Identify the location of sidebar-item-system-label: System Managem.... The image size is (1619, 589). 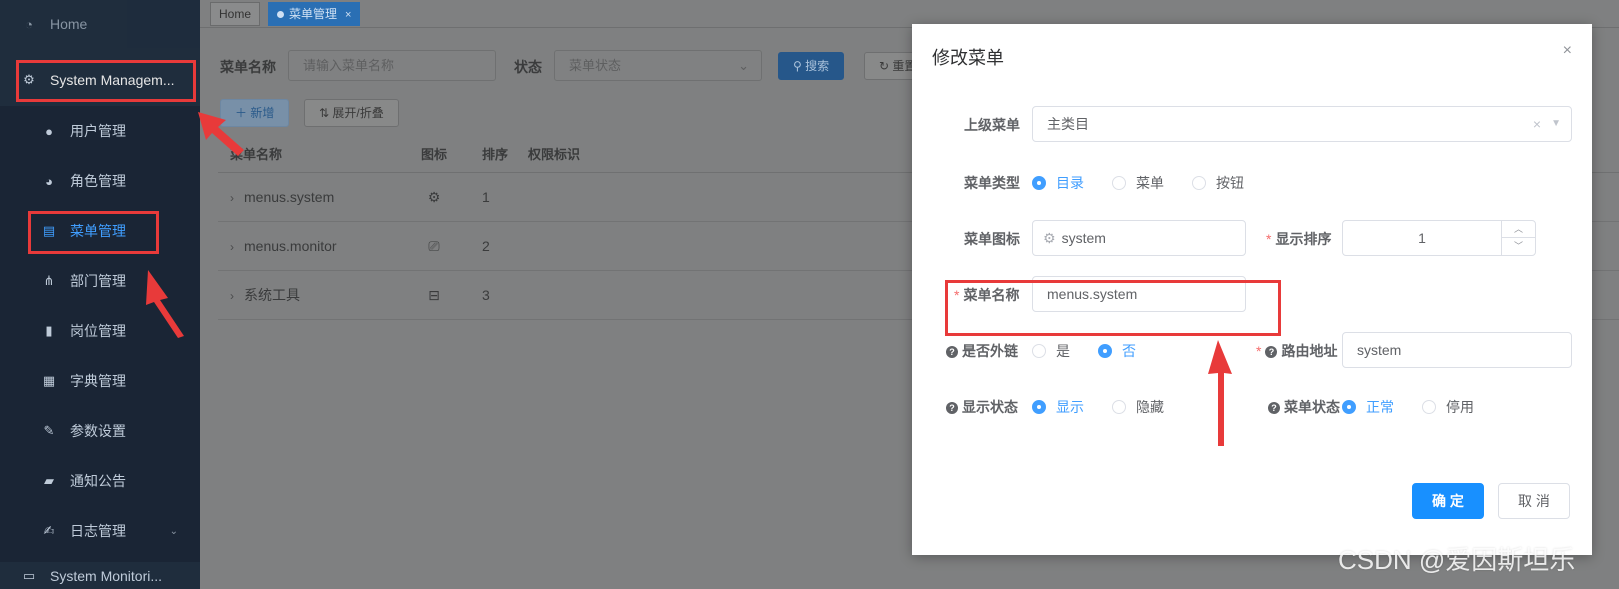
(112, 80).